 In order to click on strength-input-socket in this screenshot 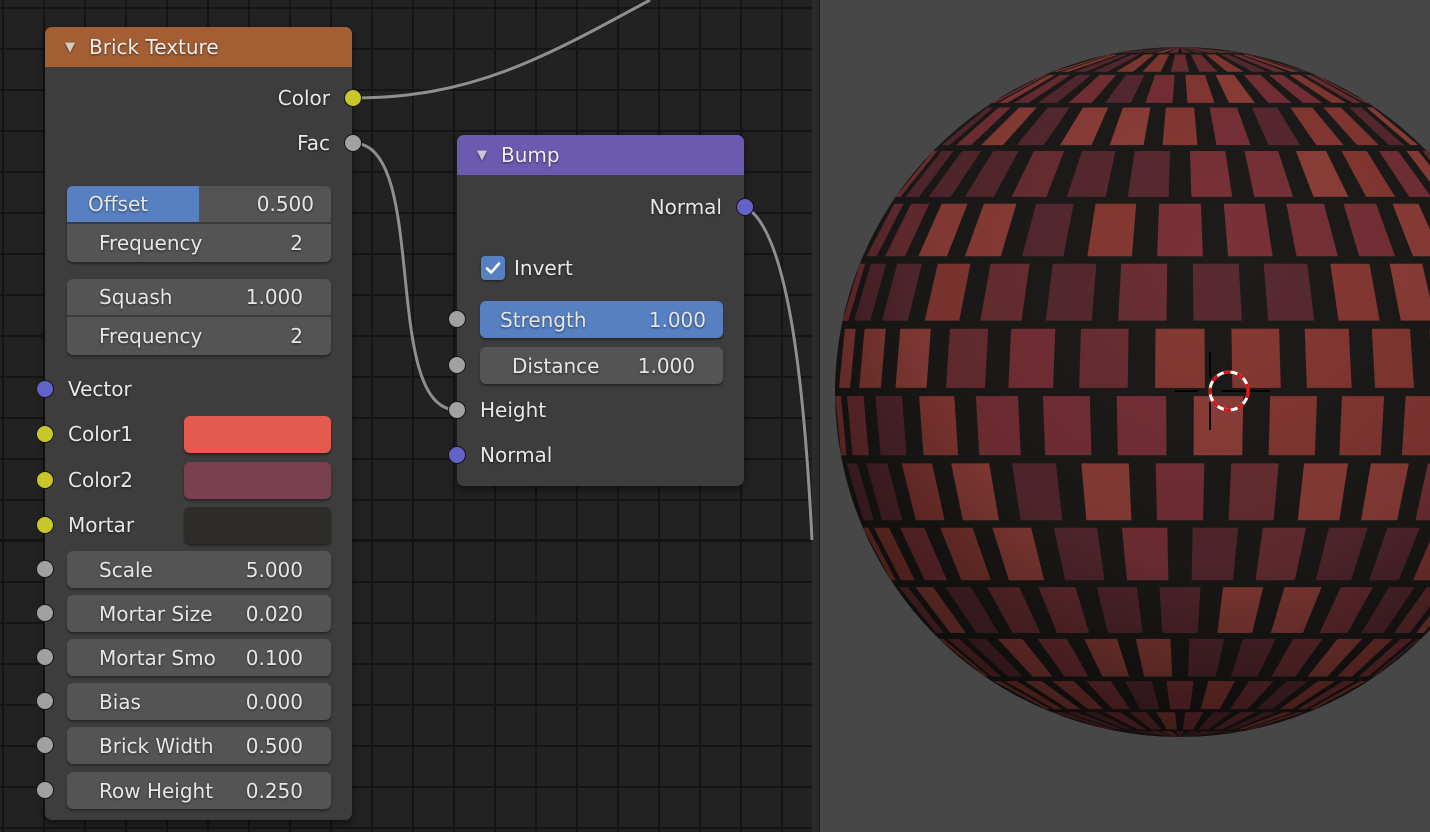, I will do `click(457, 319)`.